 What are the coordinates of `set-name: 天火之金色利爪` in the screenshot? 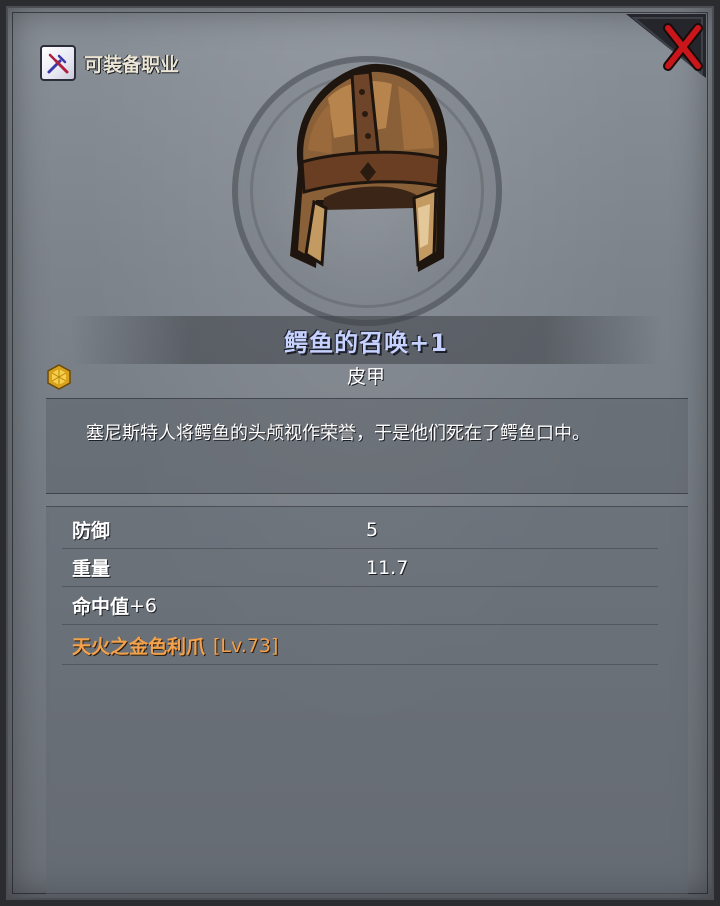 It's located at (139, 647).